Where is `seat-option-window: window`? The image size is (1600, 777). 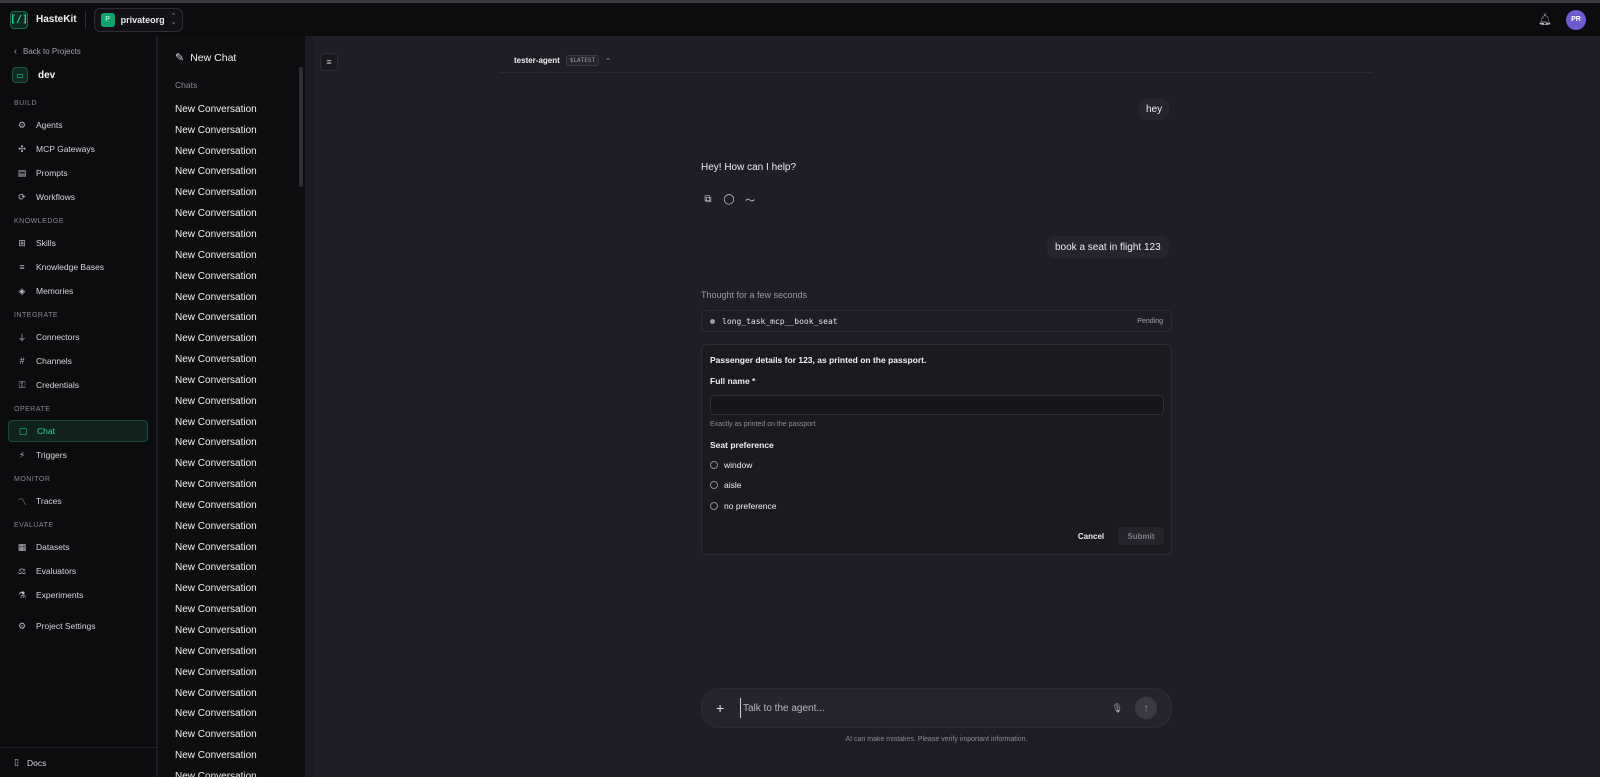 seat-option-window: window is located at coordinates (731, 465).